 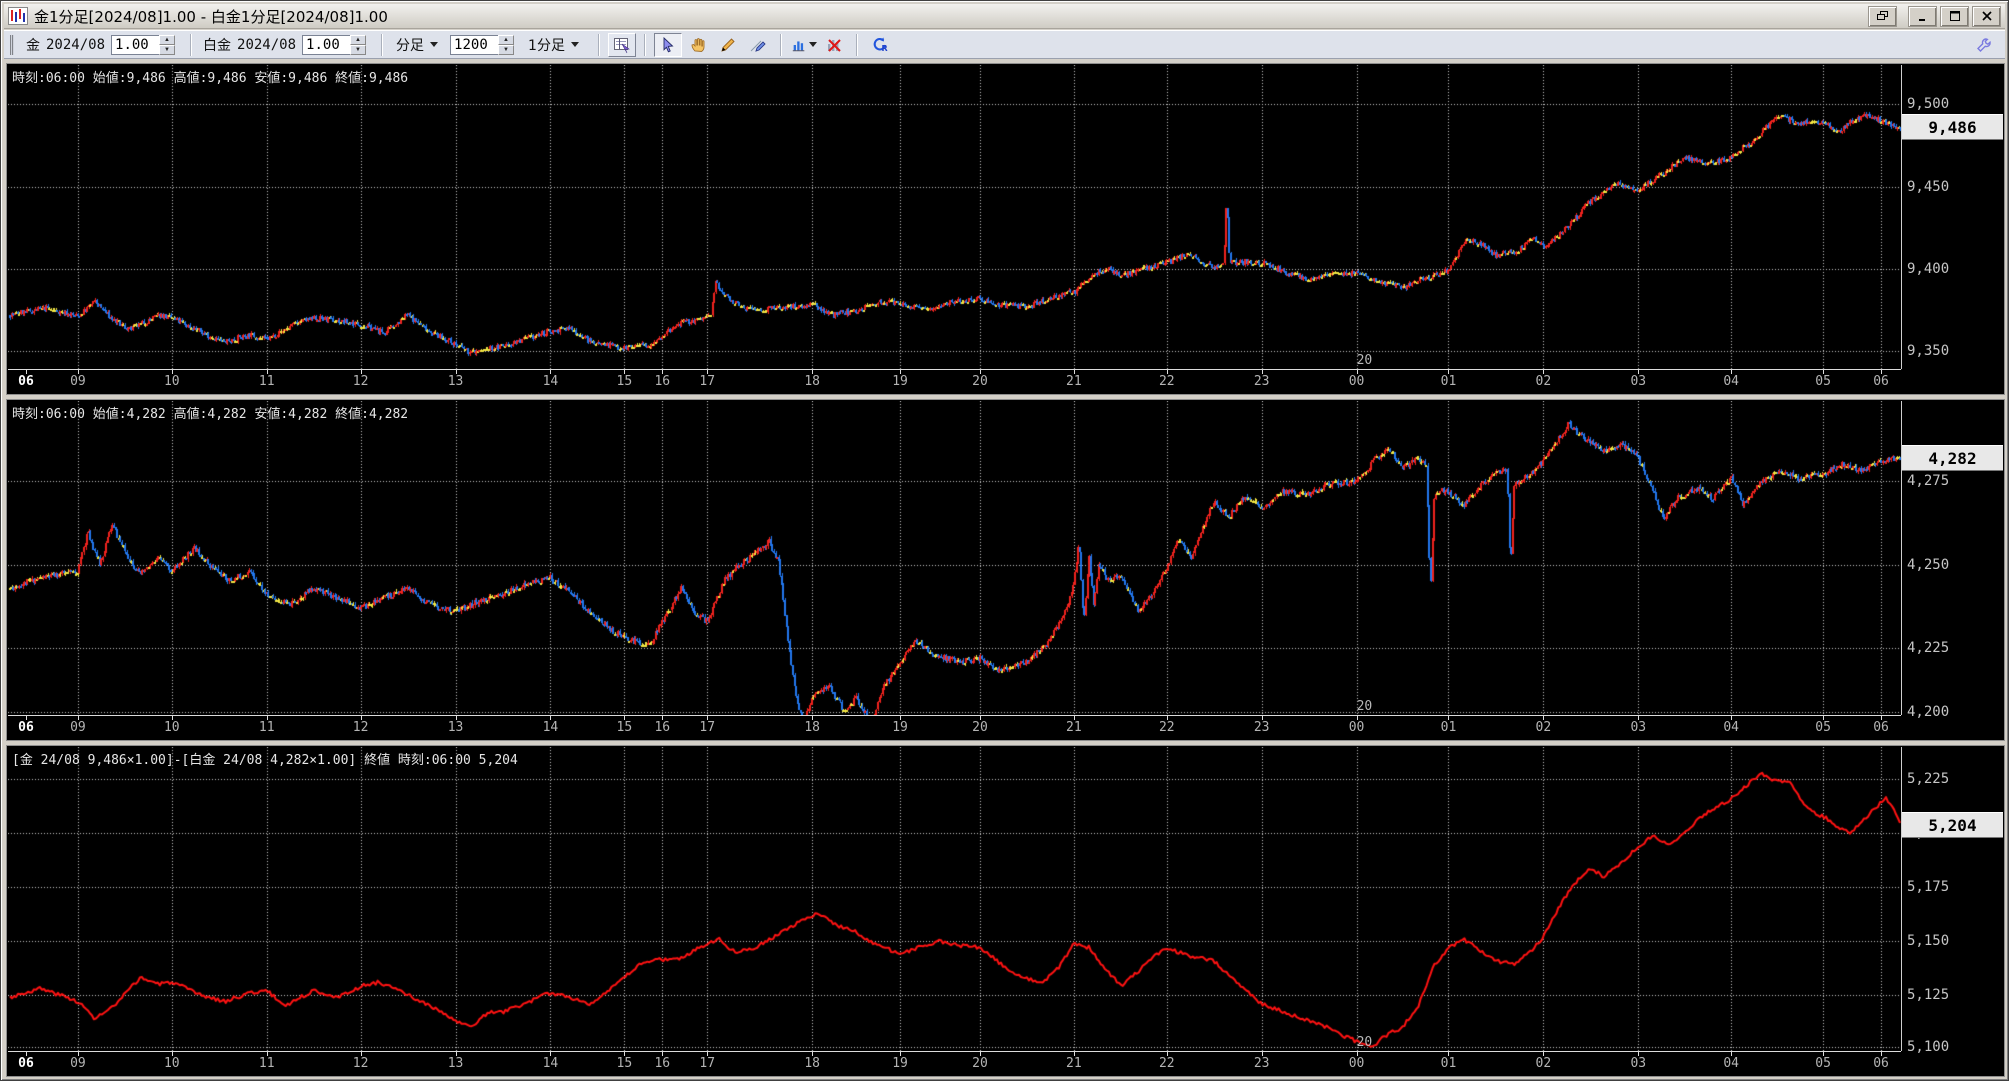 I want to click on chart-settings-button, so click(x=621, y=44).